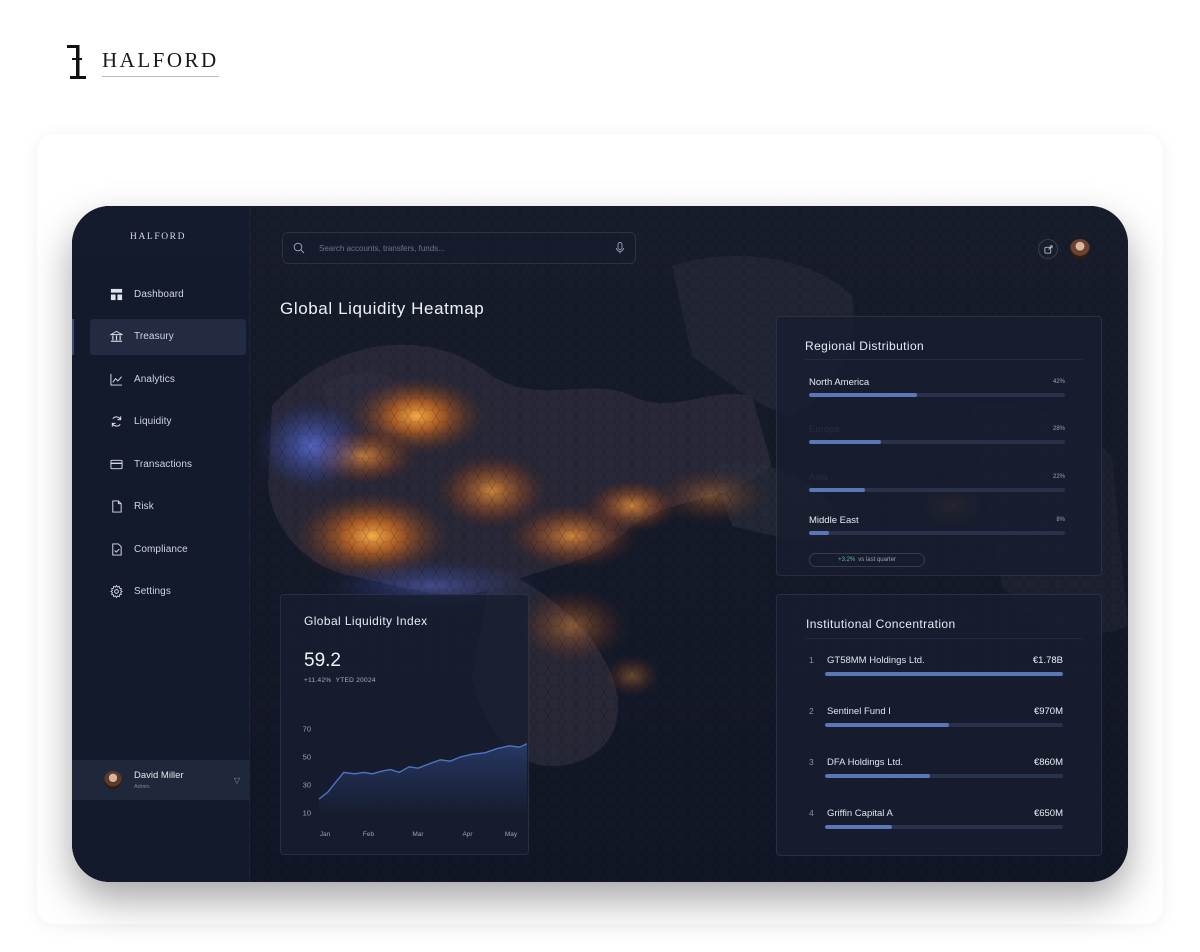 Image resolution: width=1200 pixels, height=952 pixels. I want to click on sidebar-item-label: Transactions, so click(163, 464).